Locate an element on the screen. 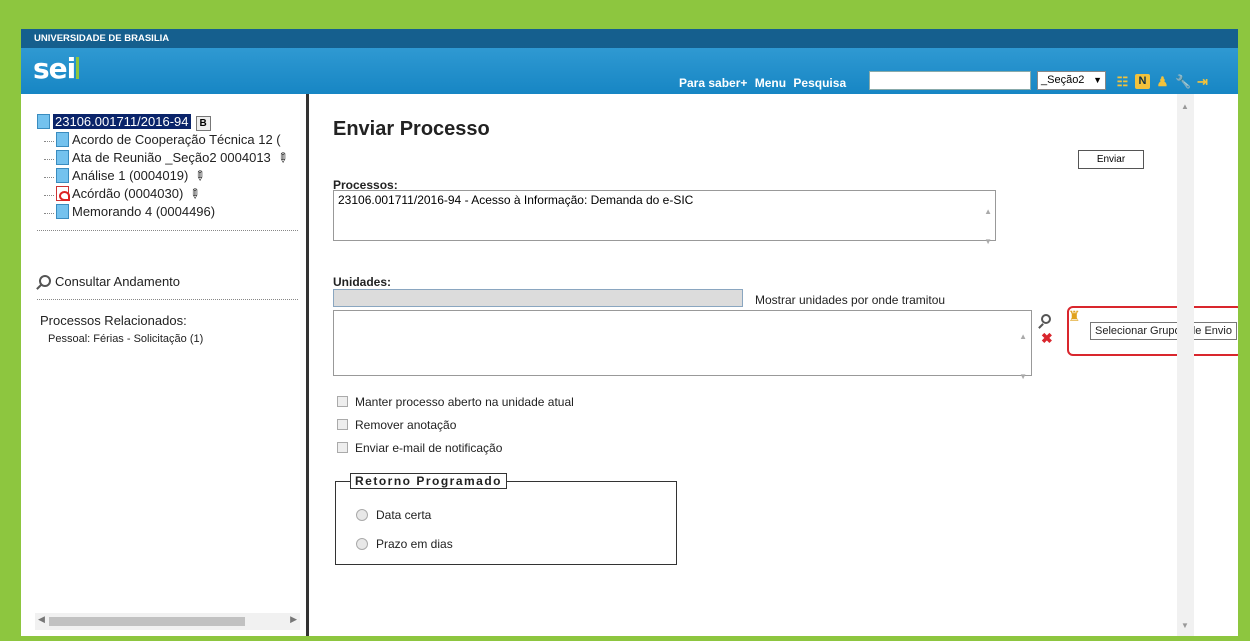 This screenshot has width=1250, height=641. nav-links: Para saber+ Menu Pesquisa is located at coordinates (764, 83).